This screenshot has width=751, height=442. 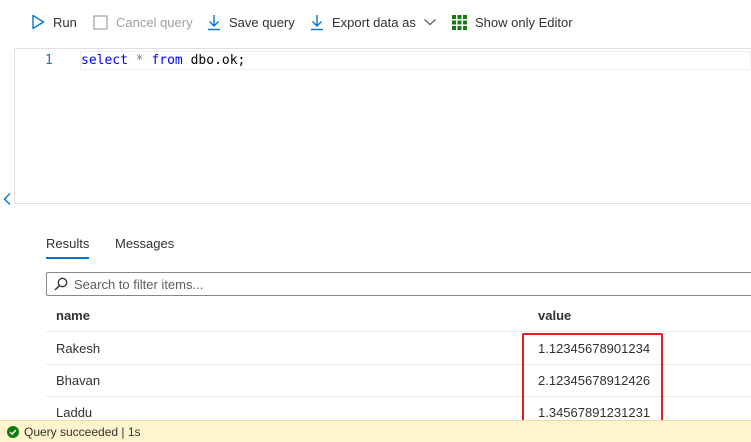 I want to click on tab-messages: Messages, so click(x=144, y=243).